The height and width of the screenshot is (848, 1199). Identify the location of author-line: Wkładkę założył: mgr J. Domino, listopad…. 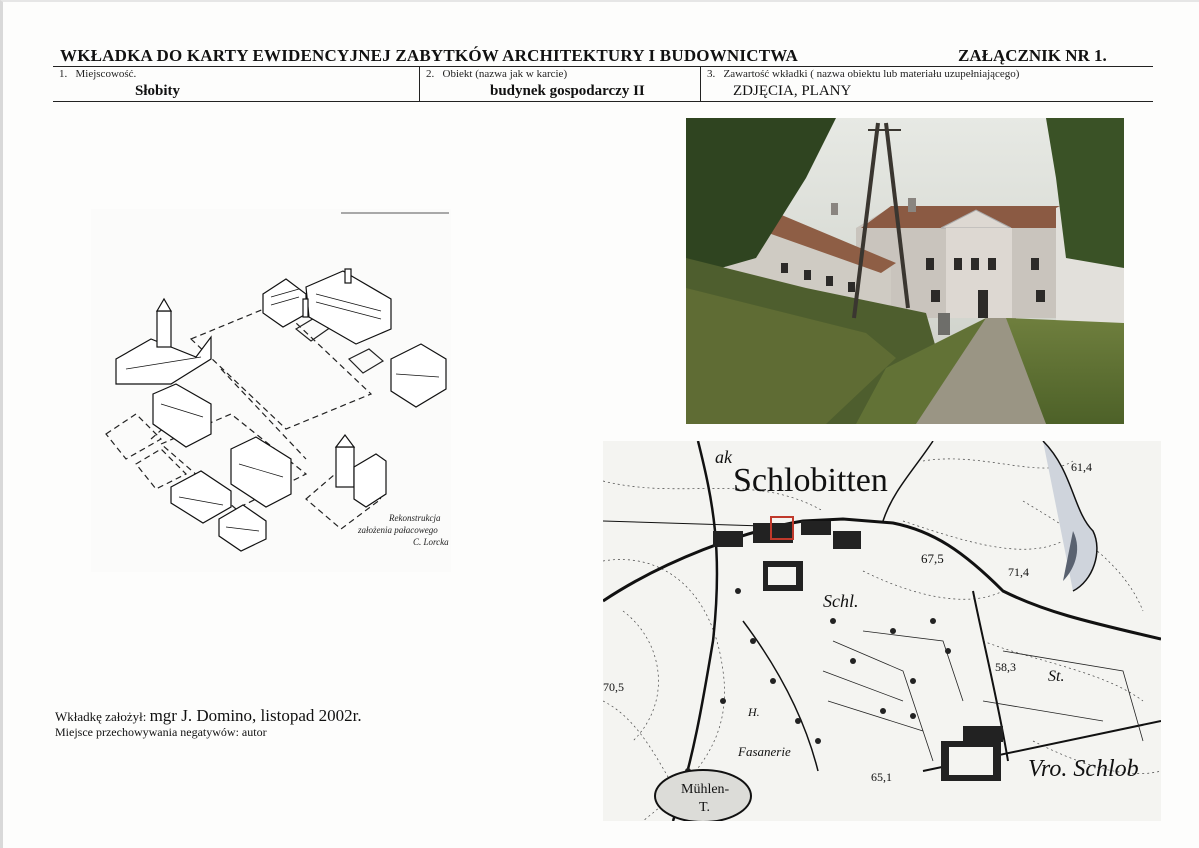
(208, 716).